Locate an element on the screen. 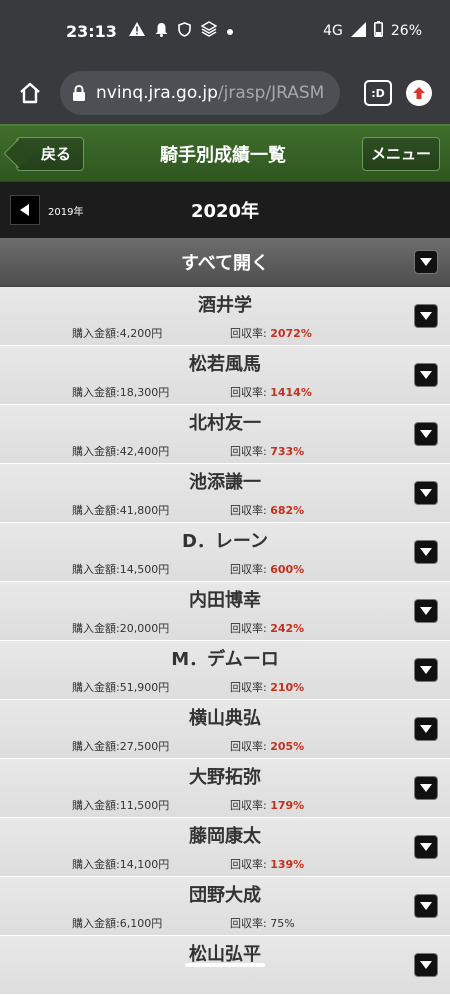 The height and width of the screenshot is (995, 450). recovery-rate: 回収率: 179% is located at coordinates (267, 805).